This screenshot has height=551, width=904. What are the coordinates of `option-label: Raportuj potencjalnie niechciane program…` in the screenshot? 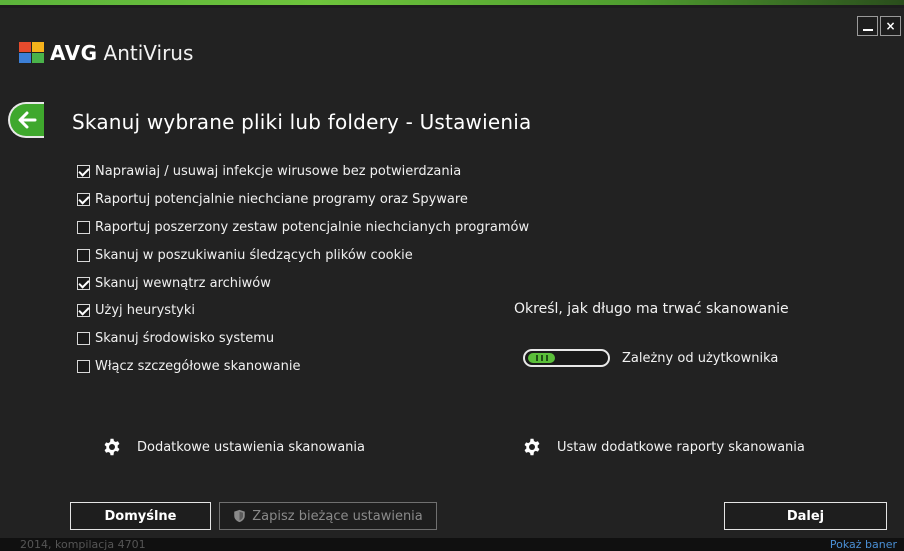 It's located at (281, 200).